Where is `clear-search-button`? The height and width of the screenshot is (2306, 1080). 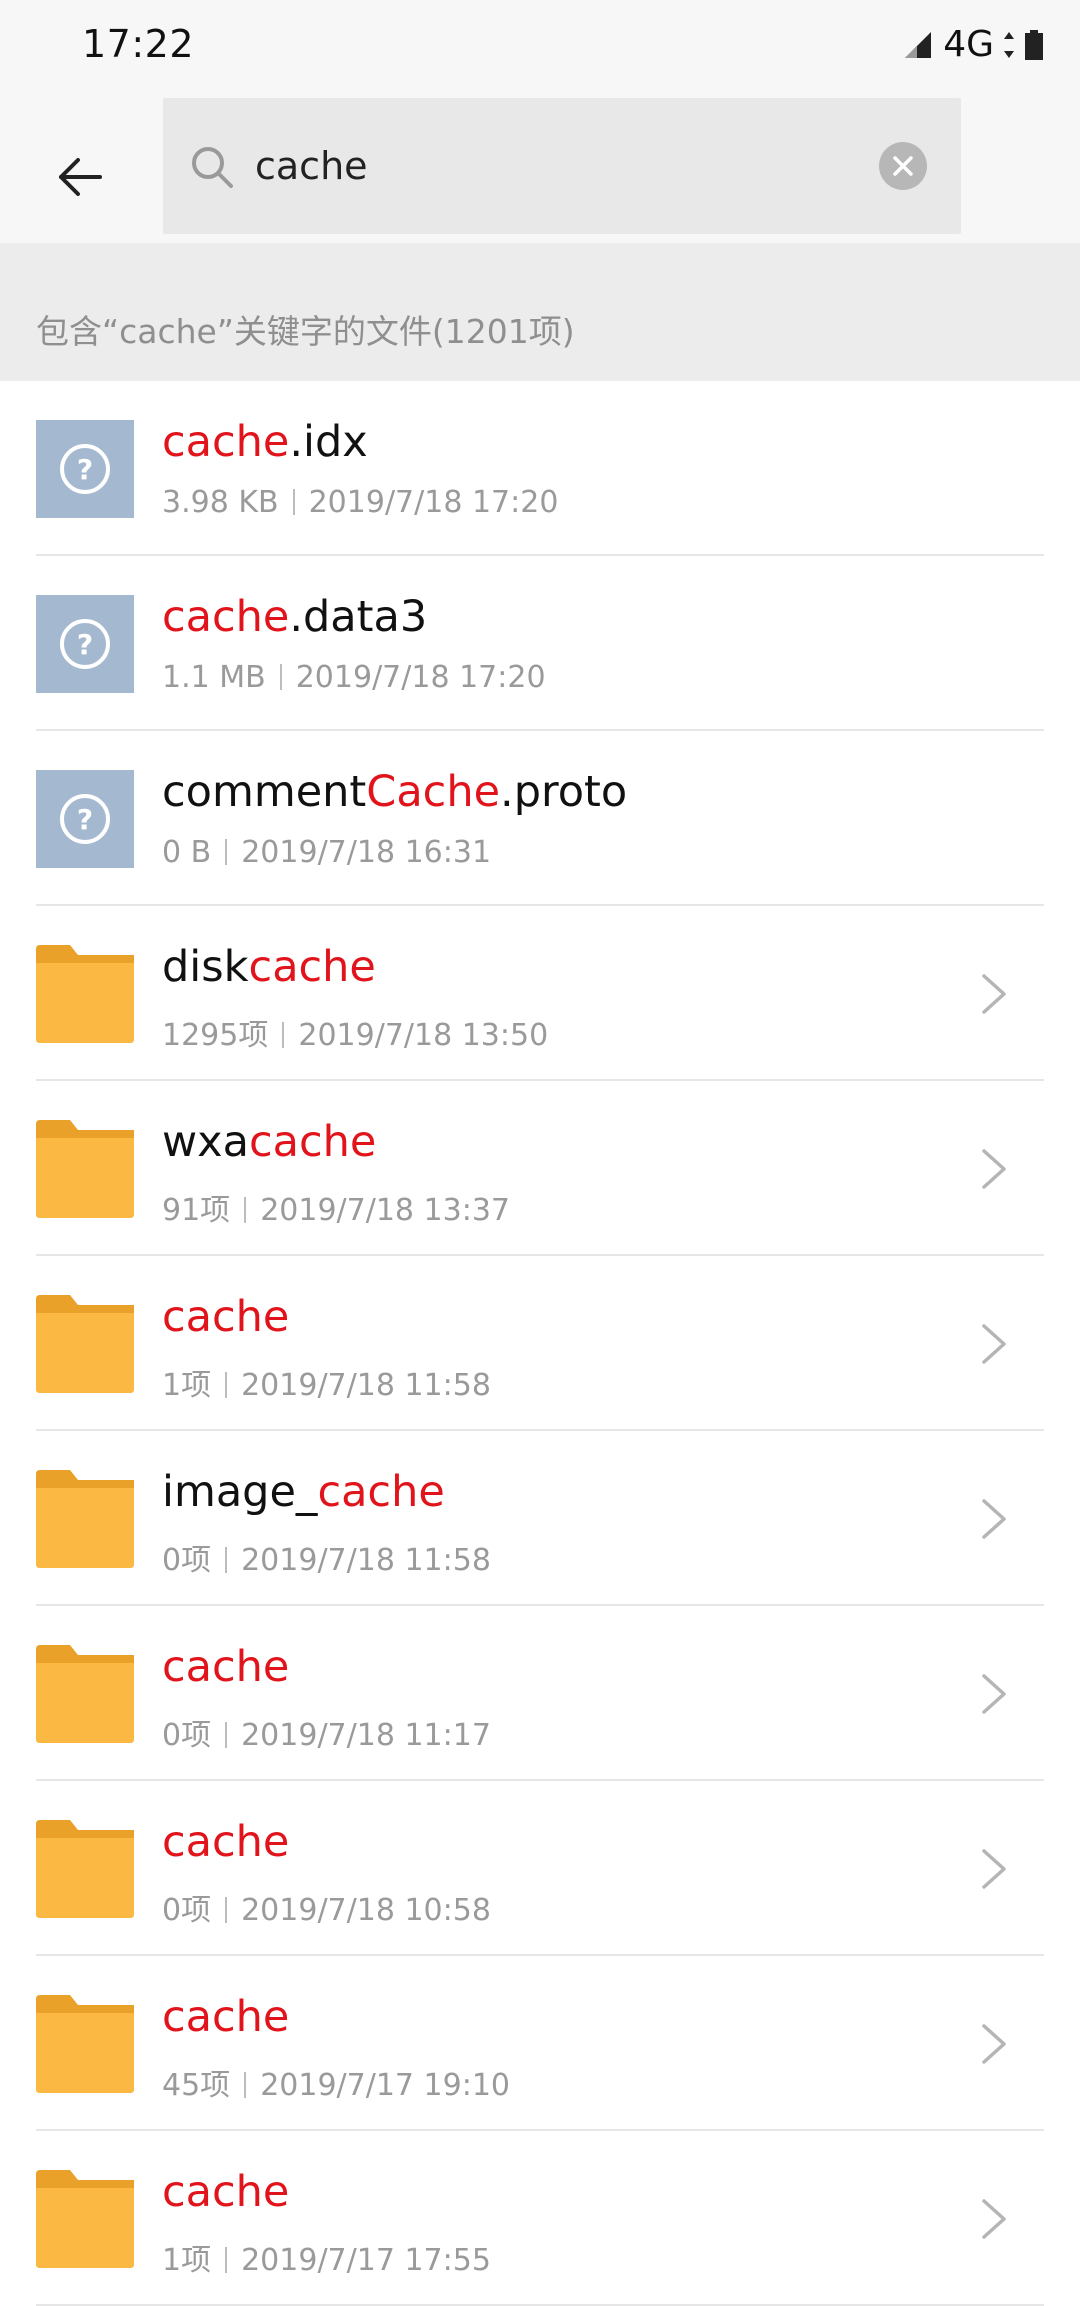
clear-search-button is located at coordinates (903, 166).